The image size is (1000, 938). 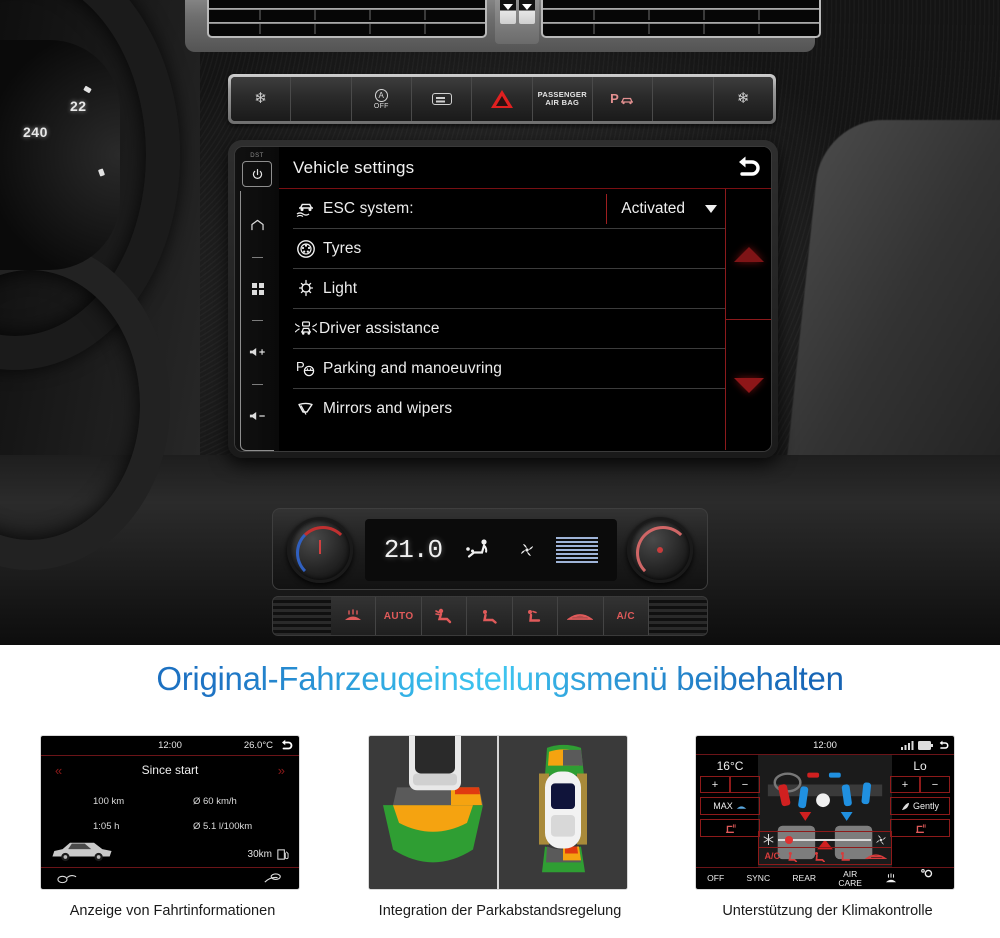 I want to click on climate-sync-button: SYNC, so click(x=758, y=878).